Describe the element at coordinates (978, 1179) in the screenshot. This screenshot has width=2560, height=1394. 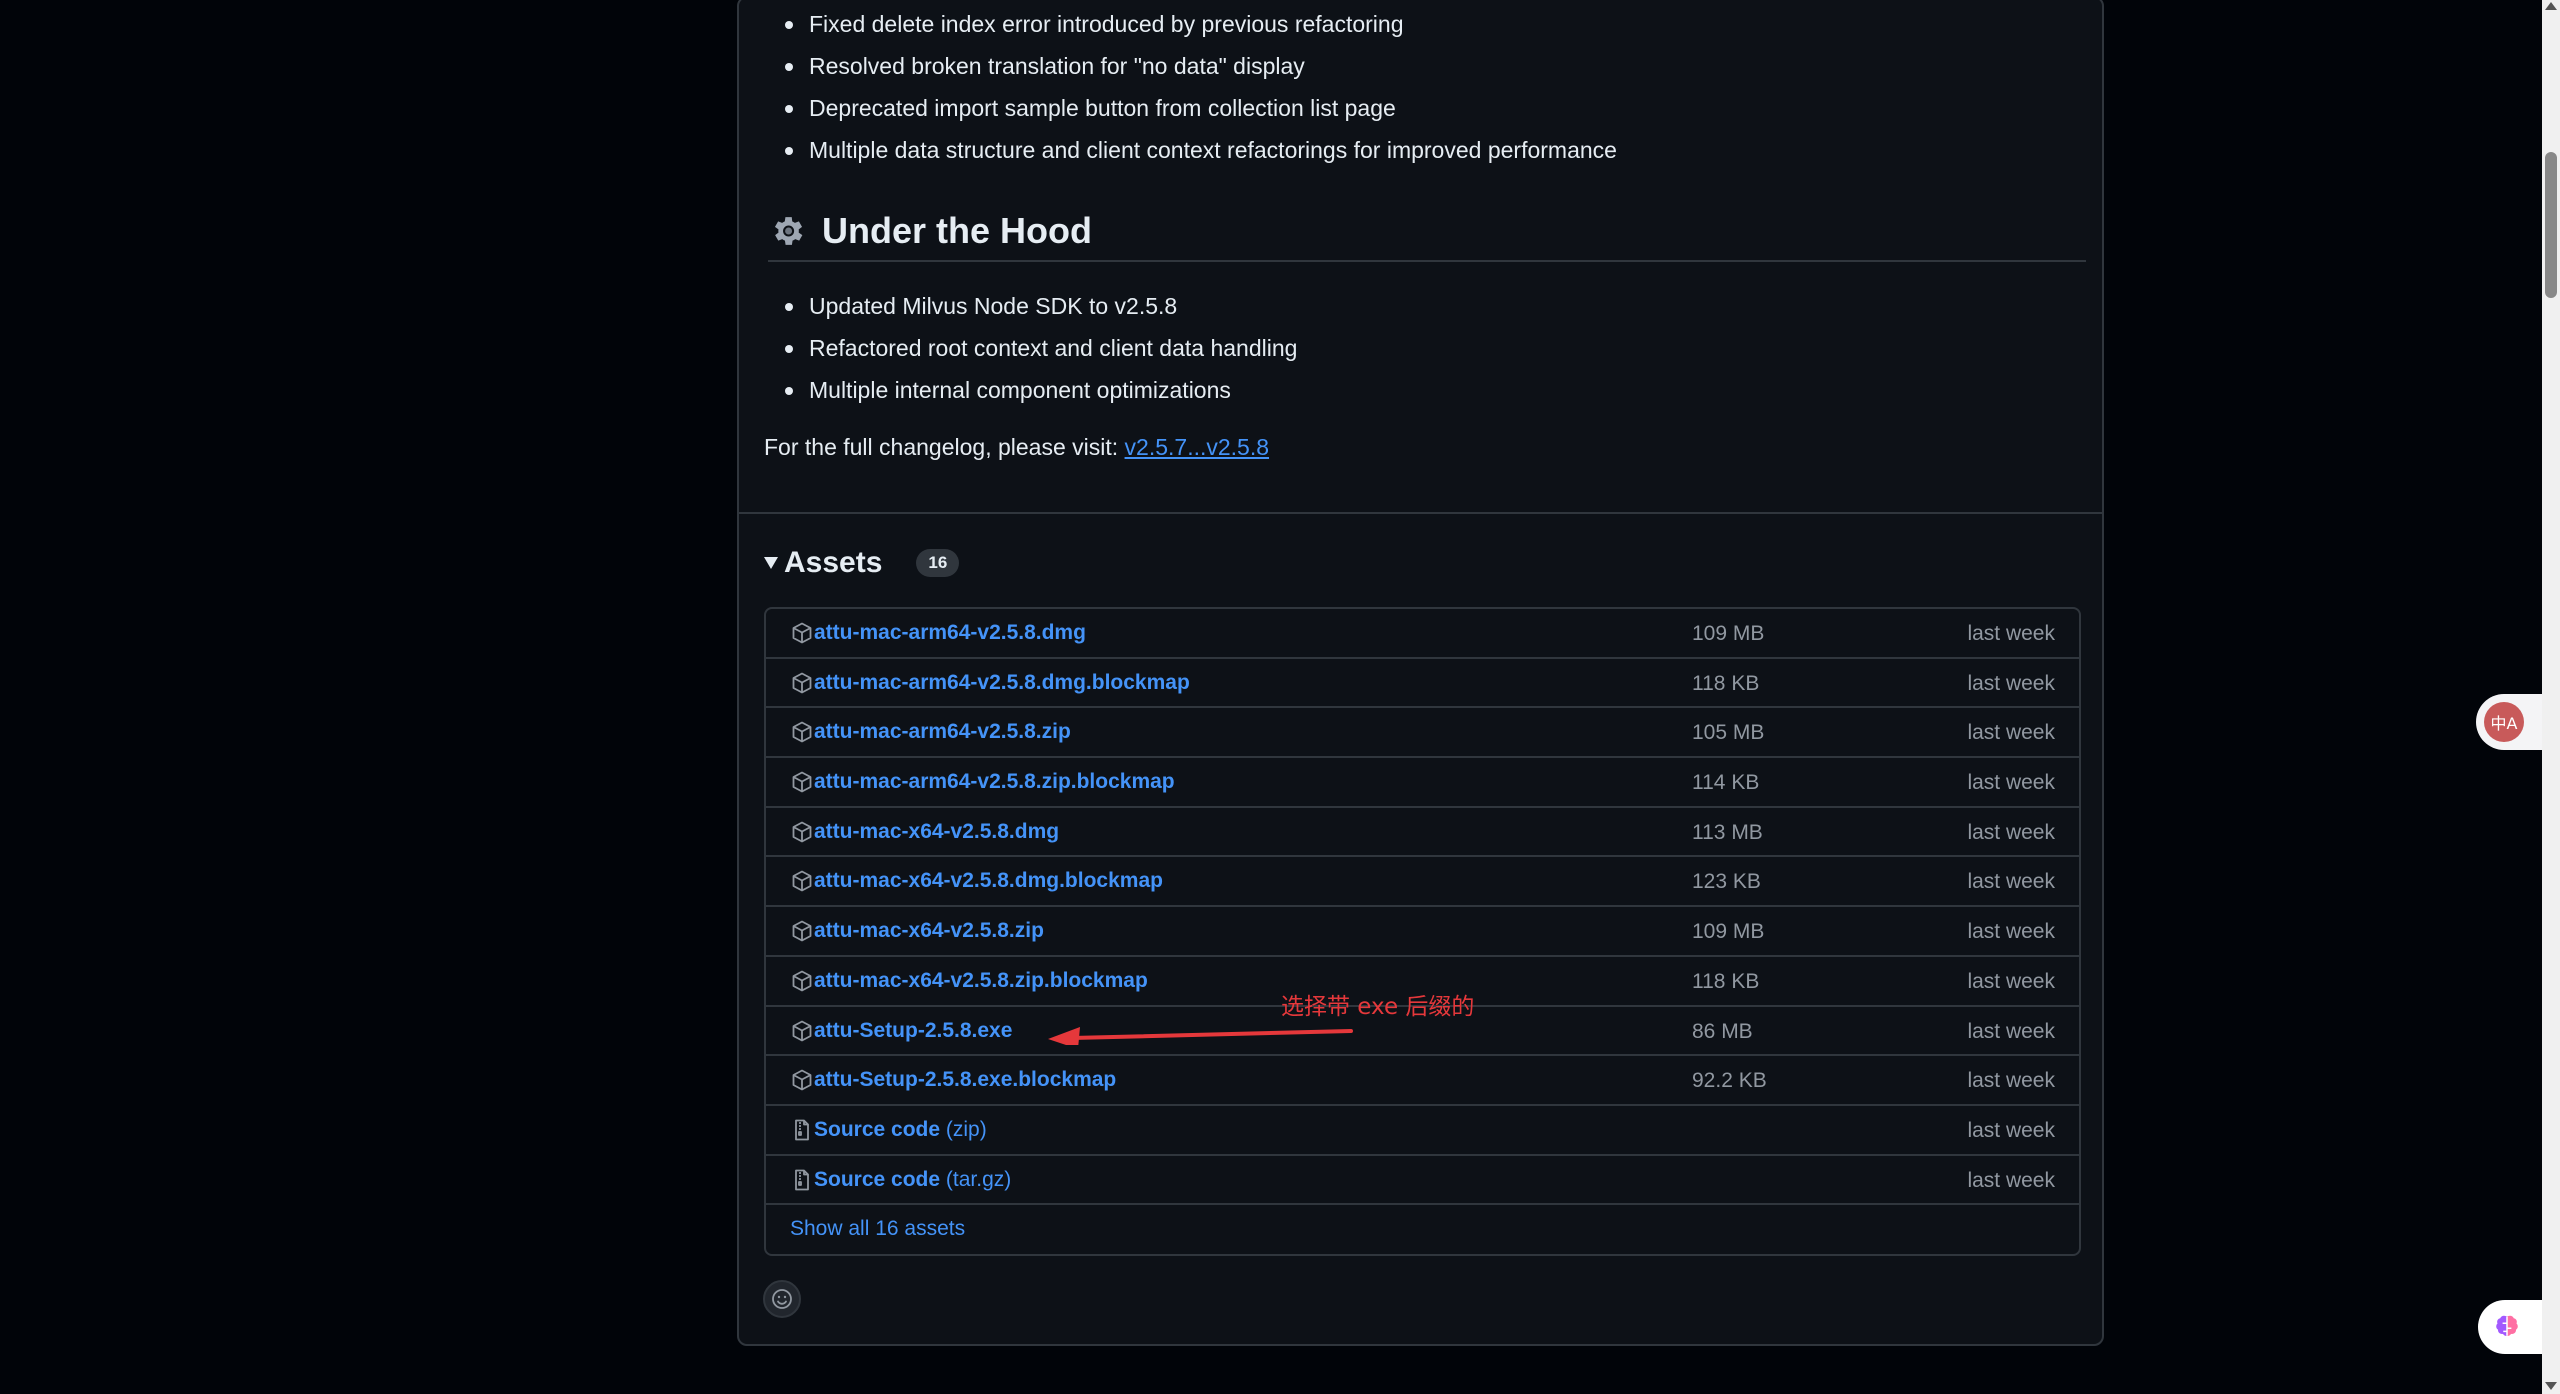
I see `source-suffix: (tar.gz)` at that location.